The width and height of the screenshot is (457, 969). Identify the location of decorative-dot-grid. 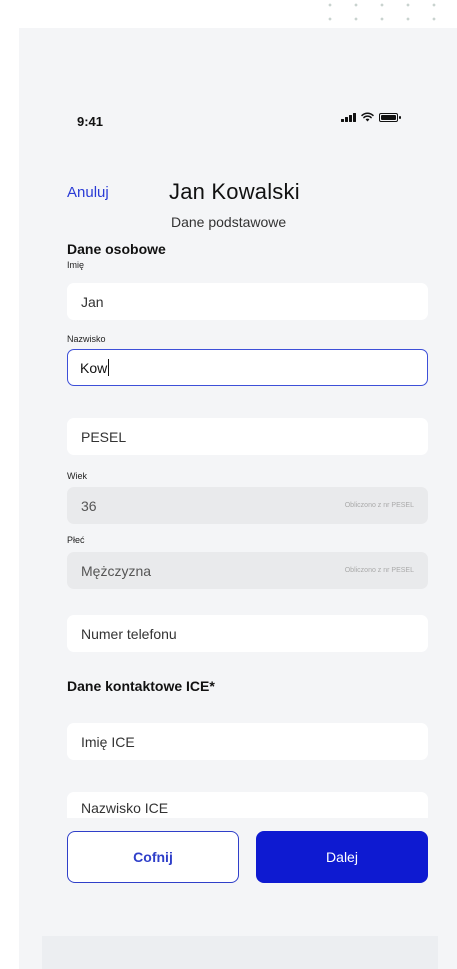
(378, 11).